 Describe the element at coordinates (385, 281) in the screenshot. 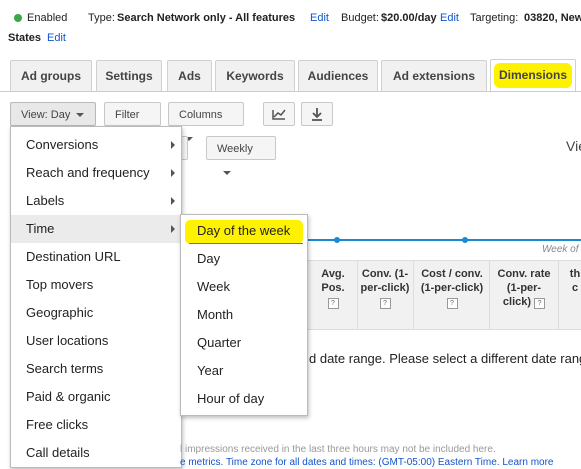

I see `column-header-label: Conv. (1-per-click)` at that location.